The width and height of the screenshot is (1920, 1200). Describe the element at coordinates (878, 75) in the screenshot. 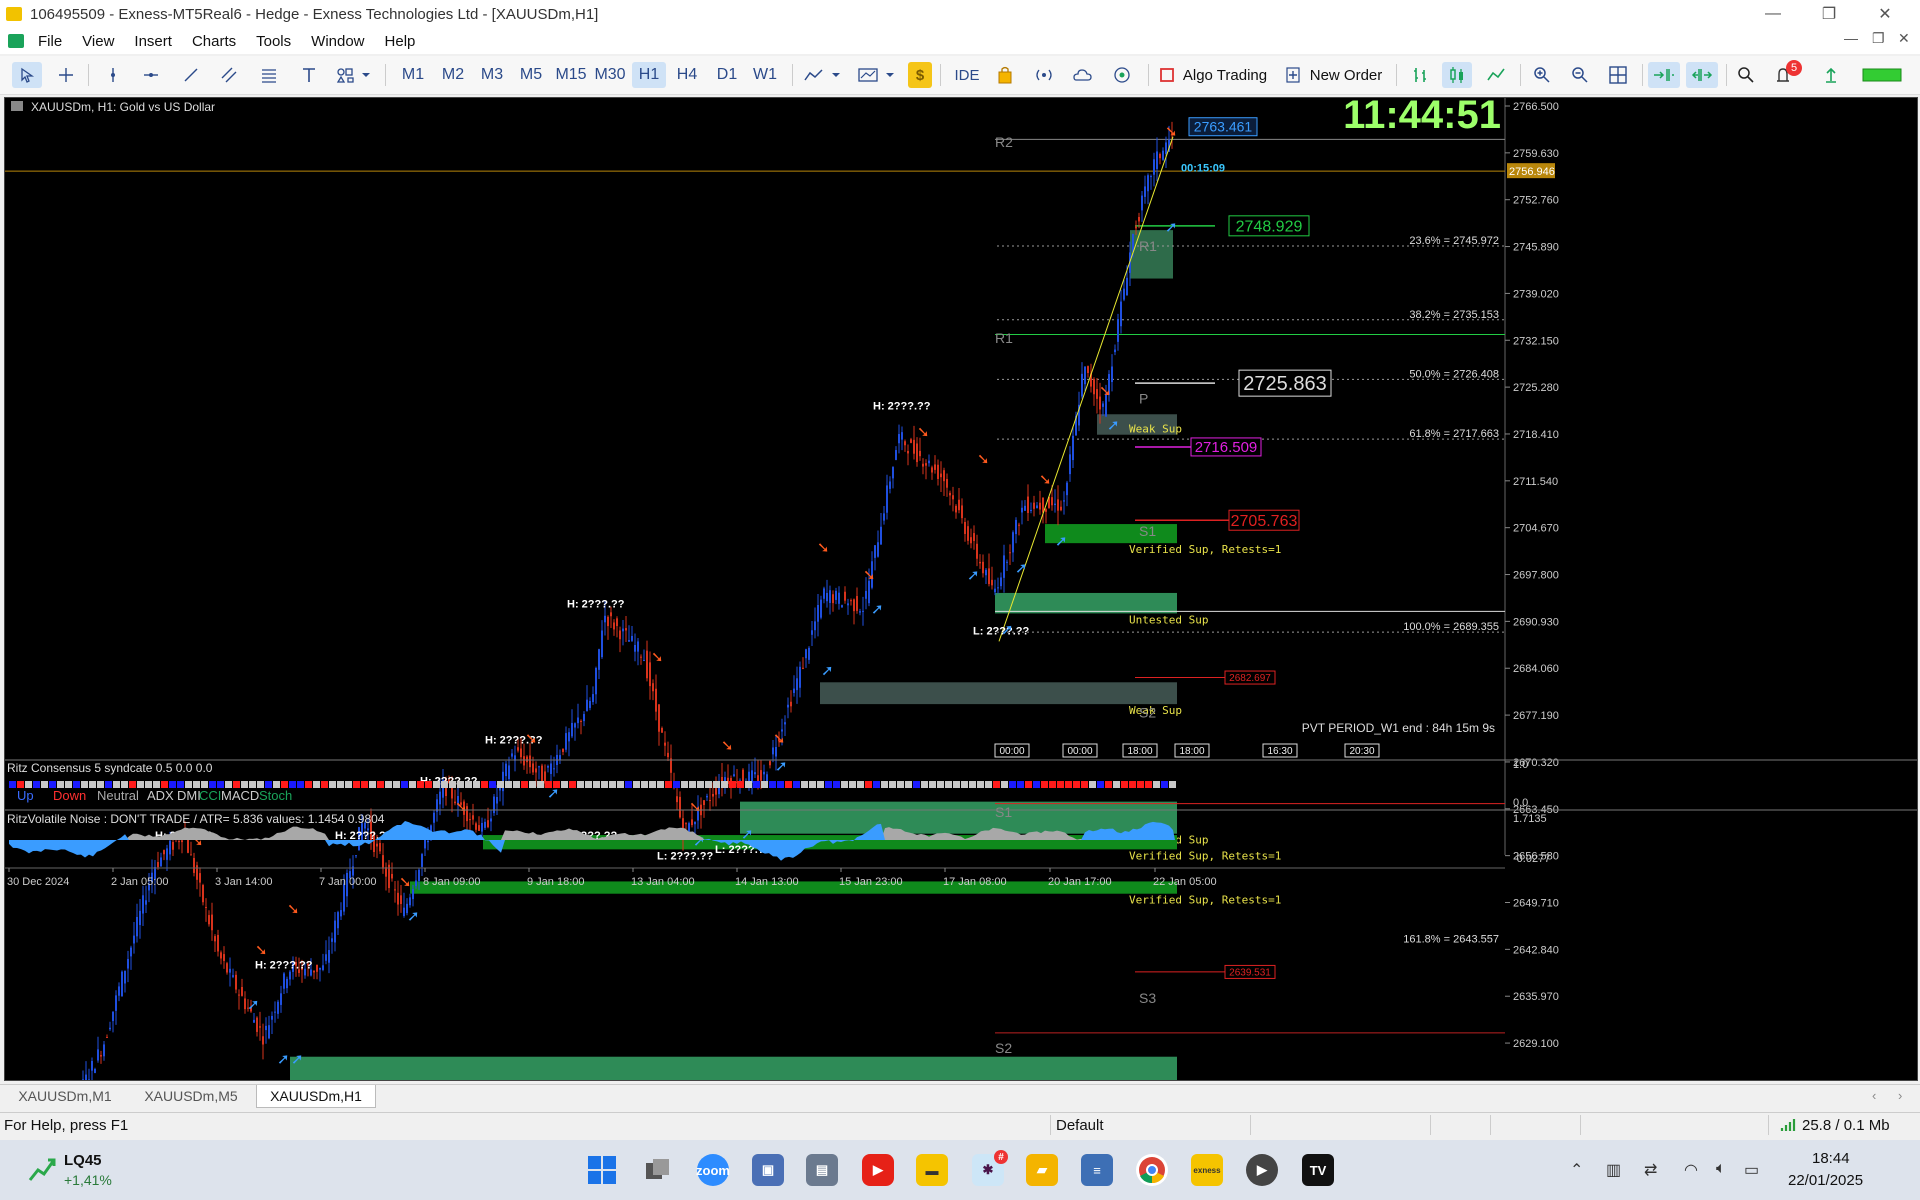

I see `templates-dropdown-icon` at that location.